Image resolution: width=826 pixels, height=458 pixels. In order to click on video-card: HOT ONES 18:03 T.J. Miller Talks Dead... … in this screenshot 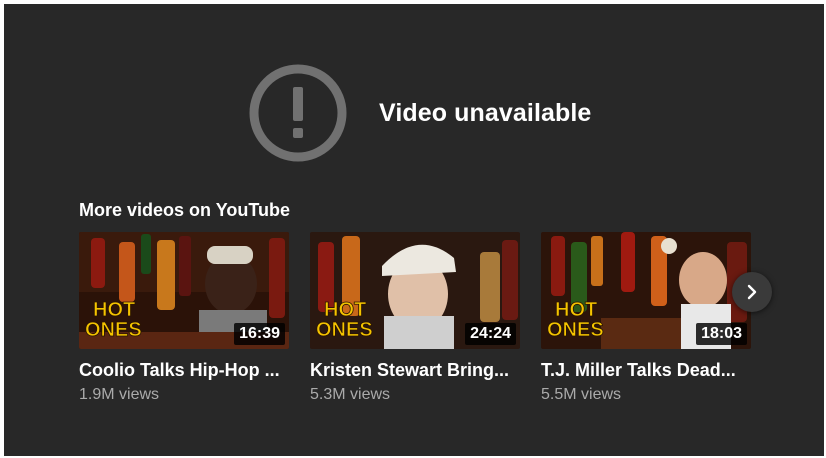, I will do `click(646, 327)`.